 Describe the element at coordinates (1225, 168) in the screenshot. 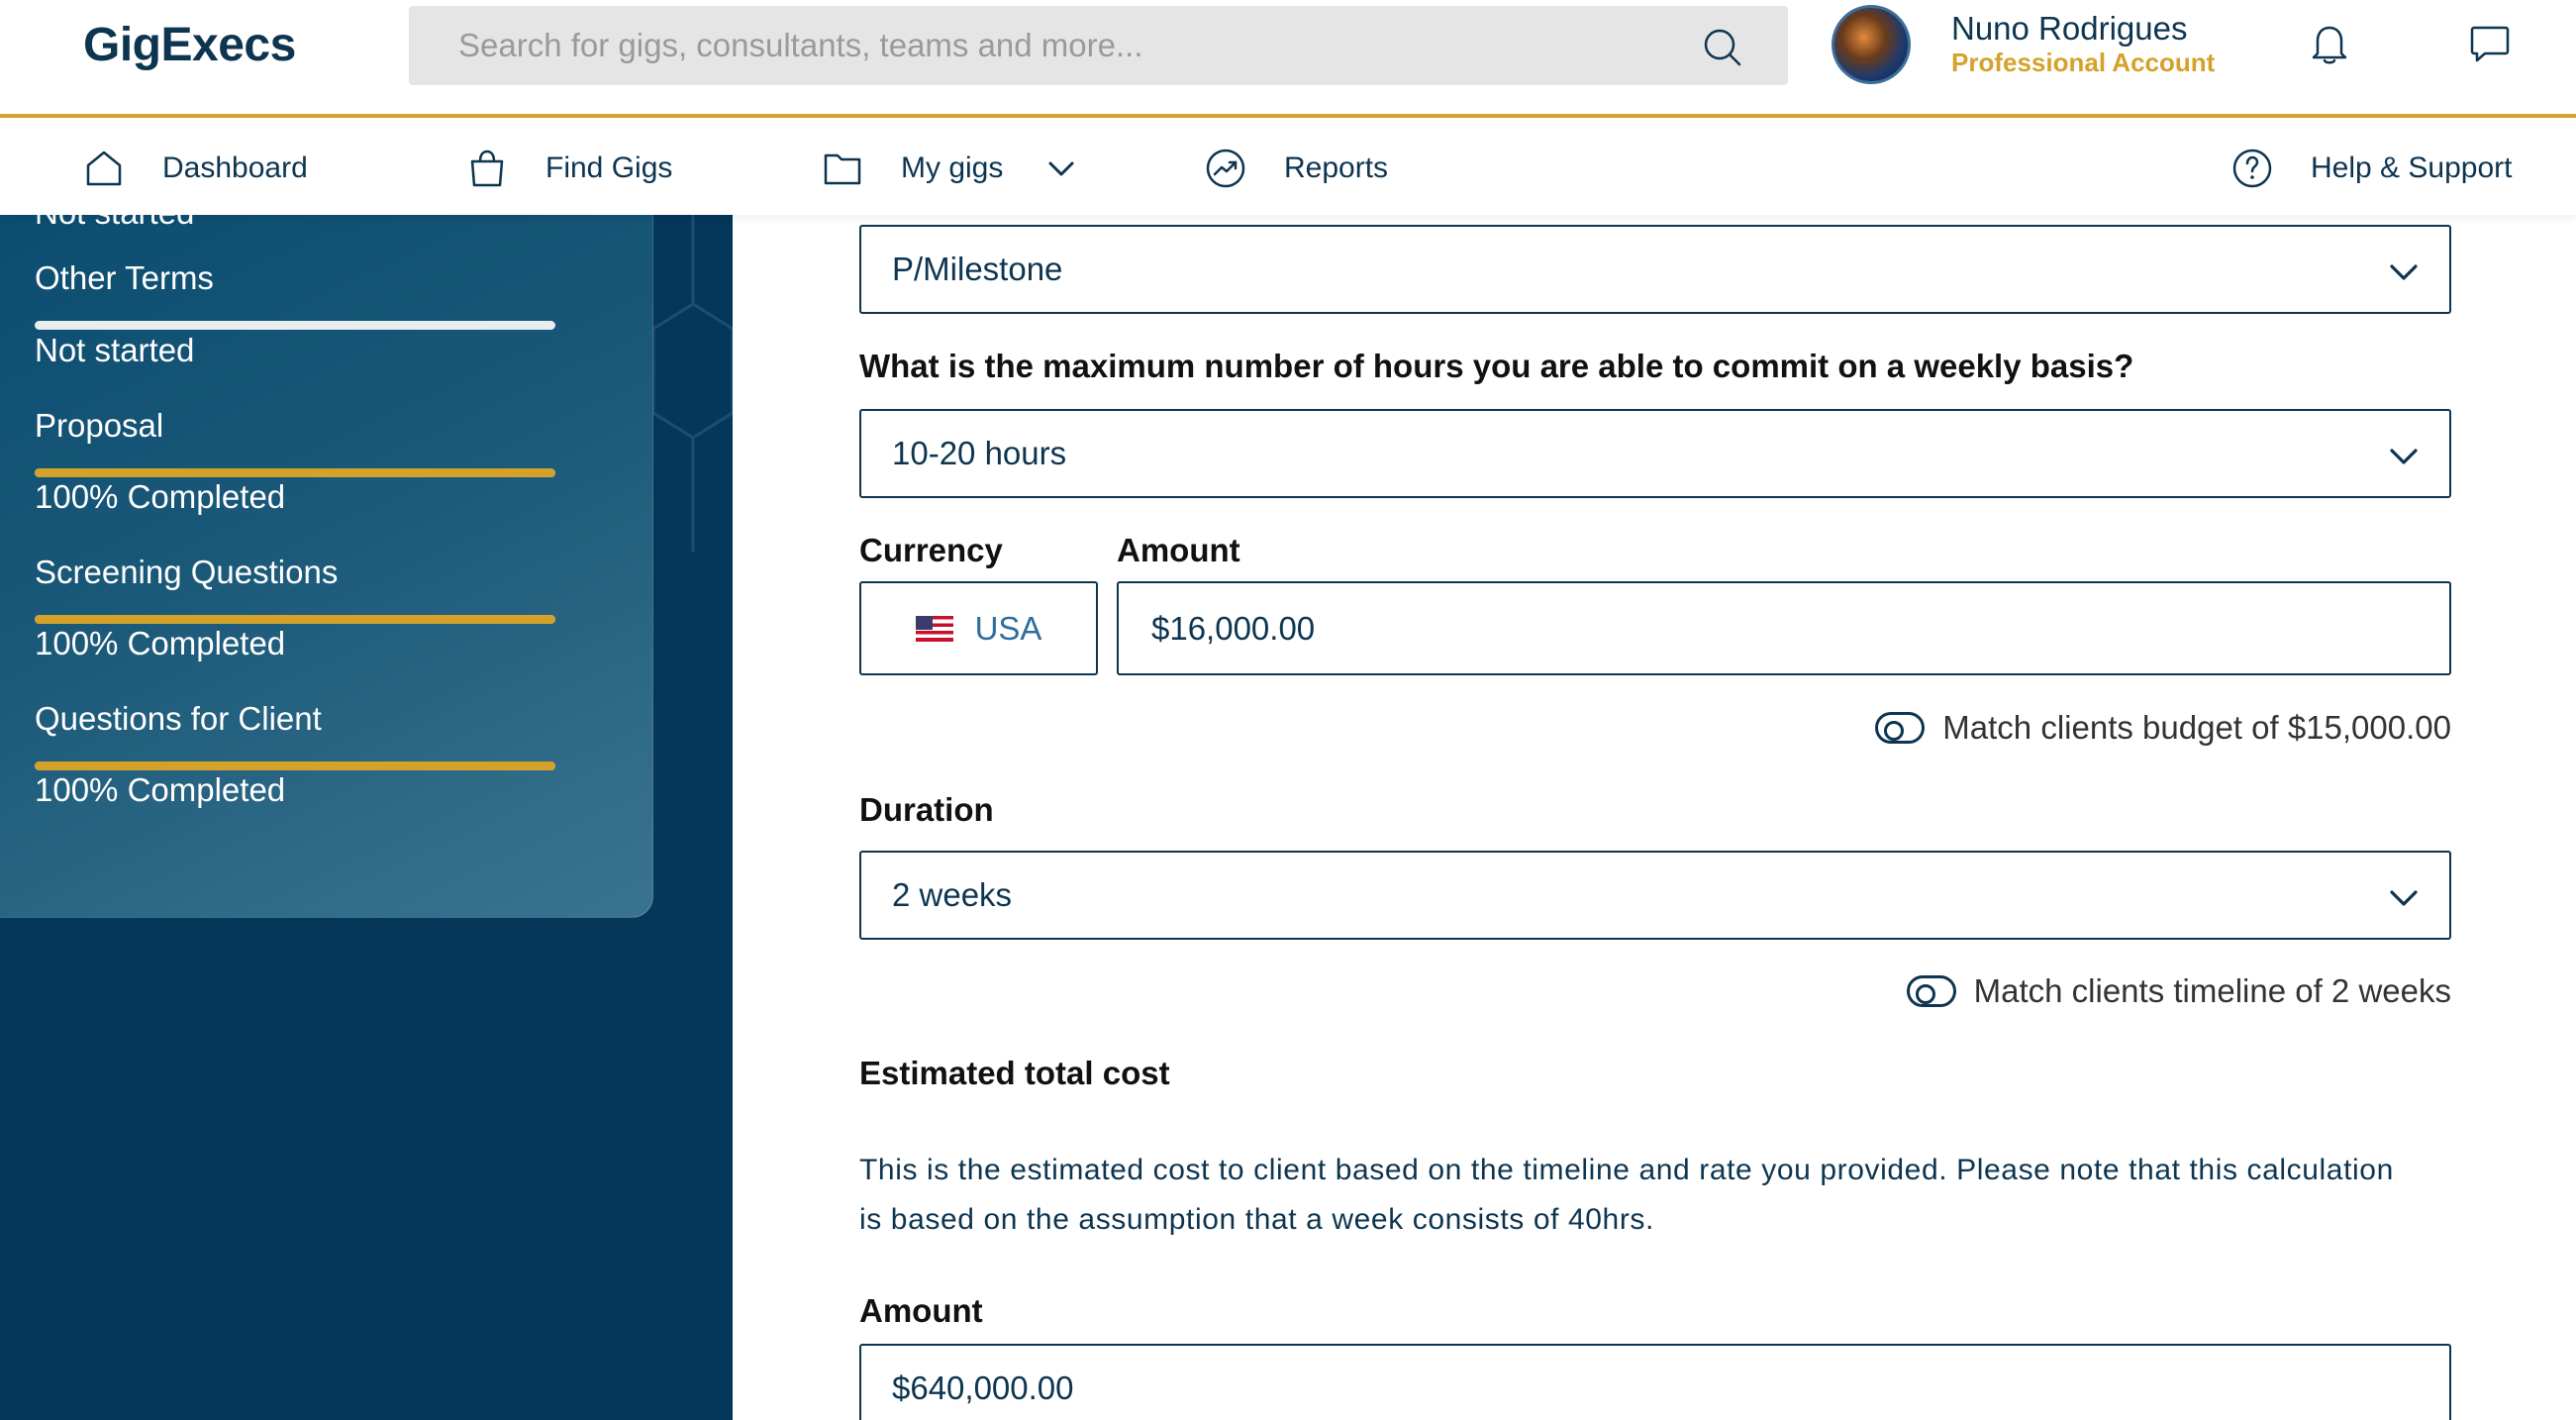

I see `trend-icon` at that location.